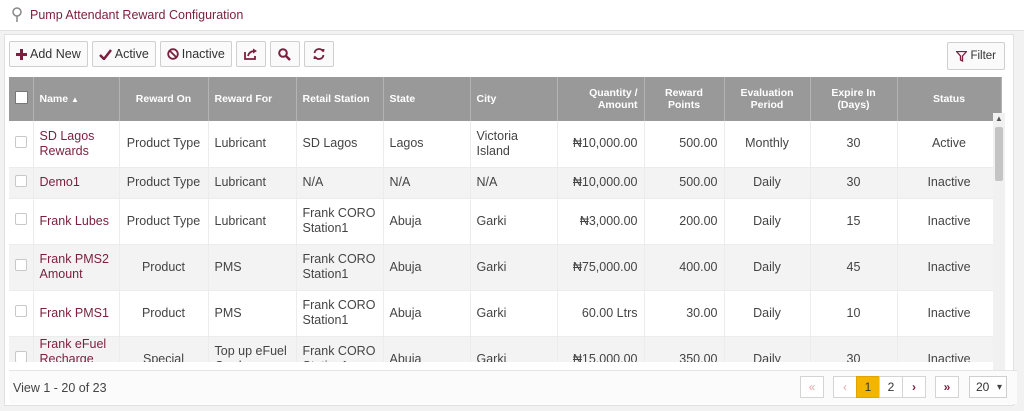 Image resolution: width=1024 pixels, height=411 pixels. Describe the element at coordinates (949, 99) in the screenshot. I see `col-header-status: Status` at that location.